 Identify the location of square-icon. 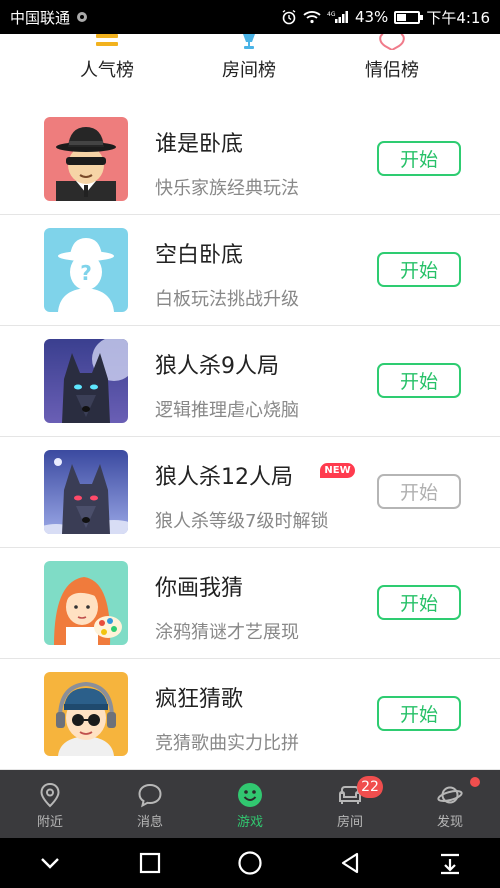
(150, 863).